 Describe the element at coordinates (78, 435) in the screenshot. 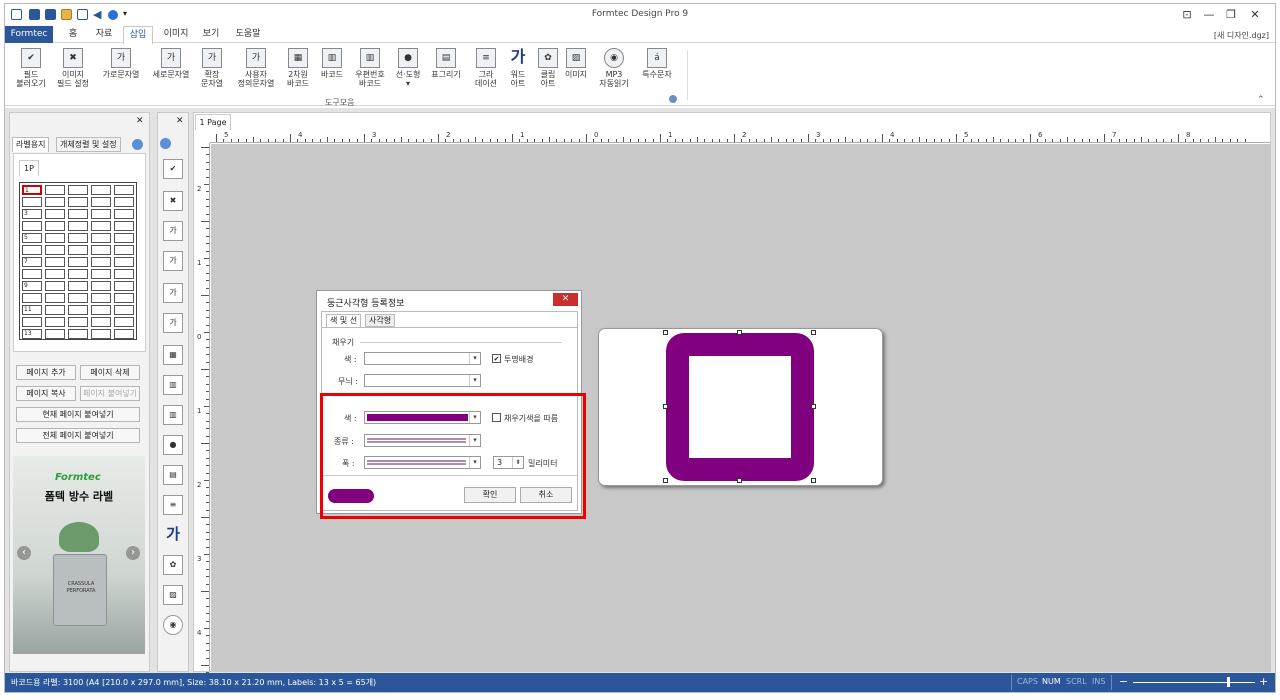

I see `paste-all-pages-button: 전체 페이지 붙여넣기` at that location.